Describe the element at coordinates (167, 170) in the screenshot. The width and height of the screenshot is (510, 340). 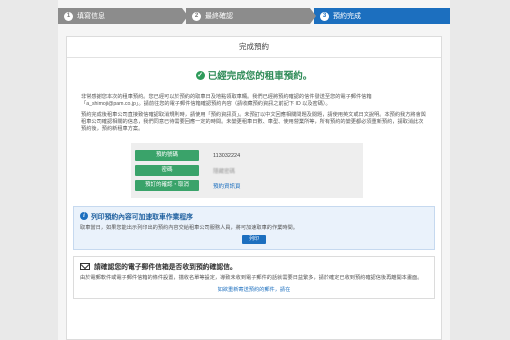
I see `password-label: 密碼` at that location.